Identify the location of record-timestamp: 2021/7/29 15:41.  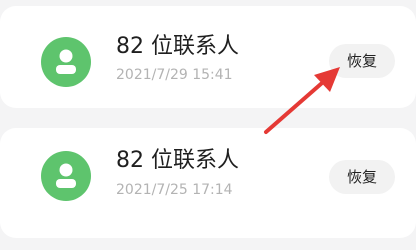
(174, 75).